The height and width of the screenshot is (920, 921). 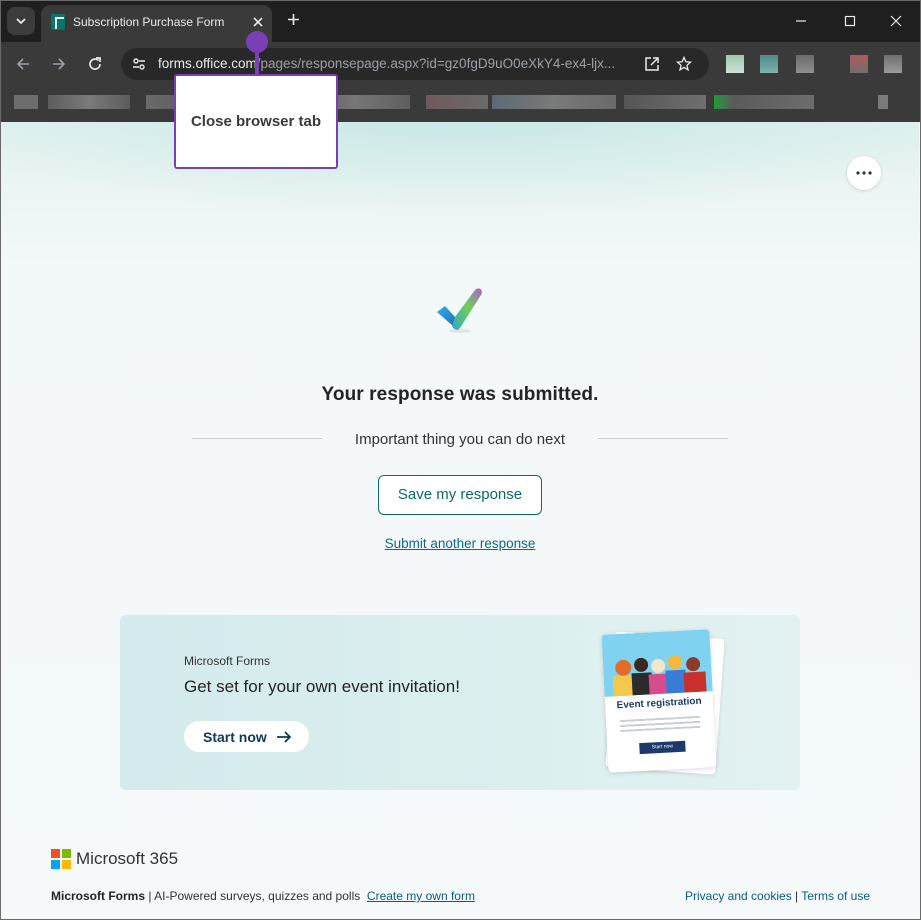 I want to click on plus-icon, so click(x=293, y=19).